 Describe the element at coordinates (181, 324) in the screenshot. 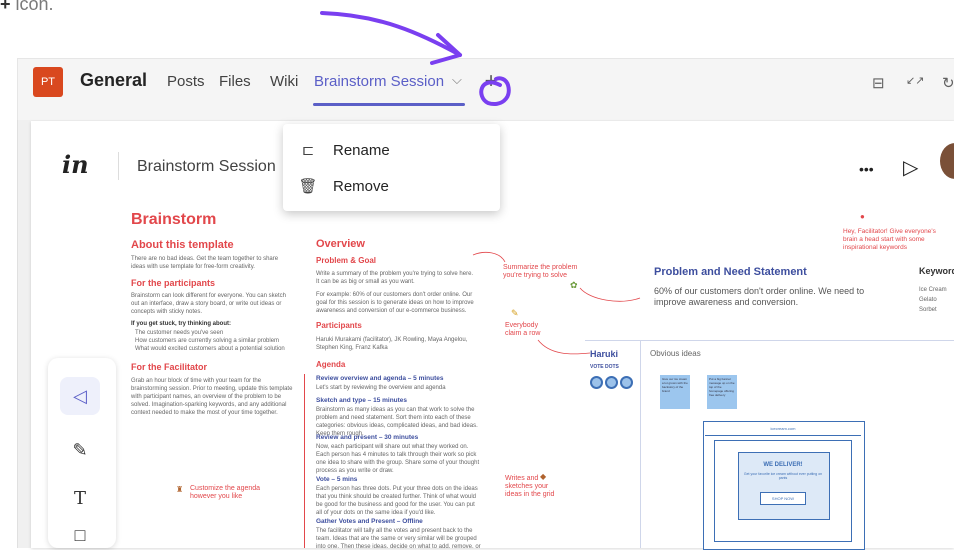

I see `stuck-heading: If you get stuck, try thinking about:` at that location.